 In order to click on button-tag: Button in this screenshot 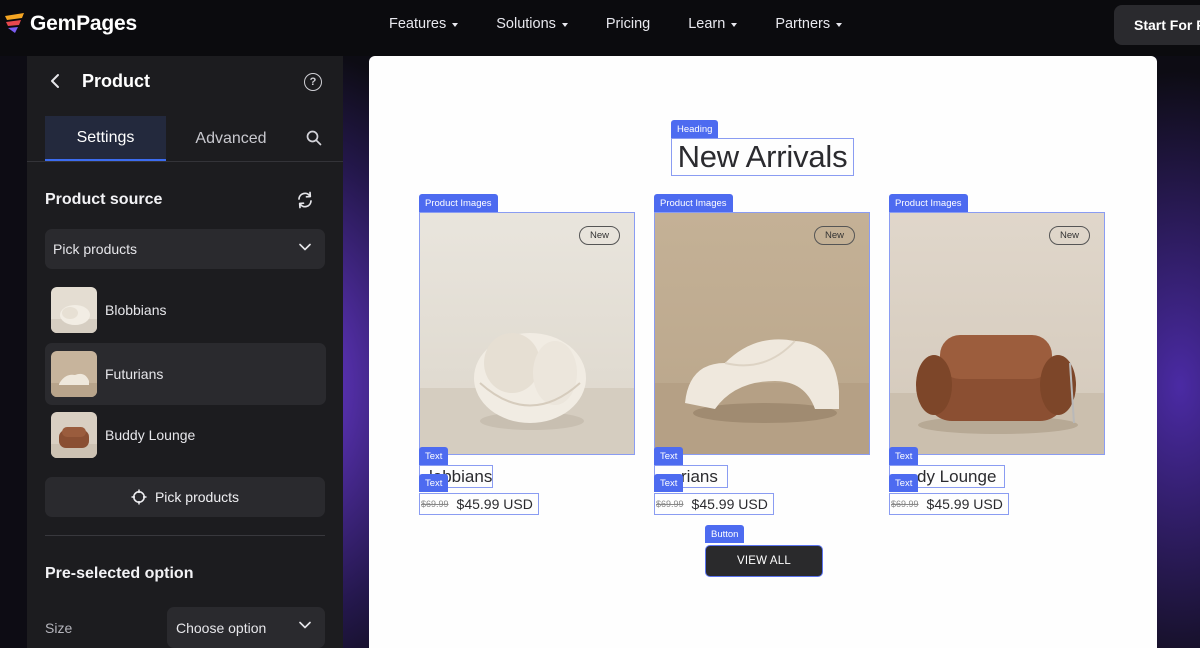, I will do `click(725, 534)`.